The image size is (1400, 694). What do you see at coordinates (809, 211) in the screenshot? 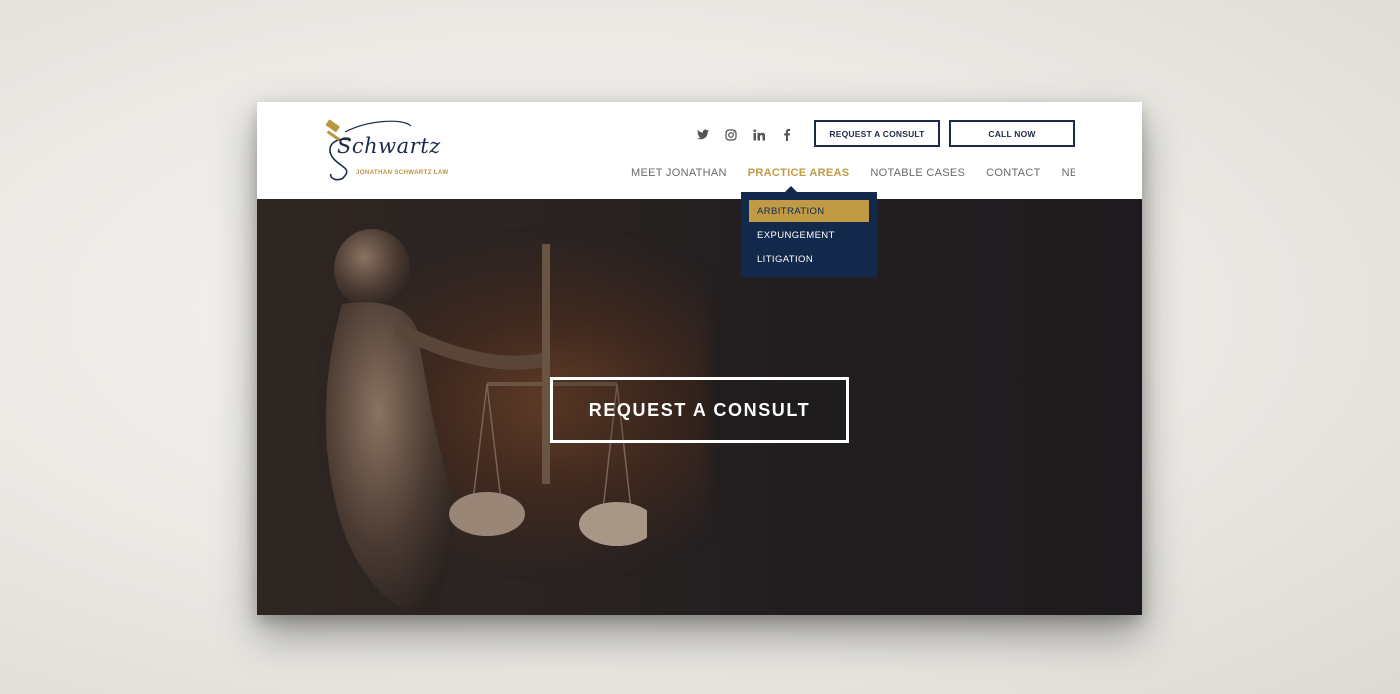
I see `dropdown-item-arbitration: ARBITRATION` at bounding box center [809, 211].